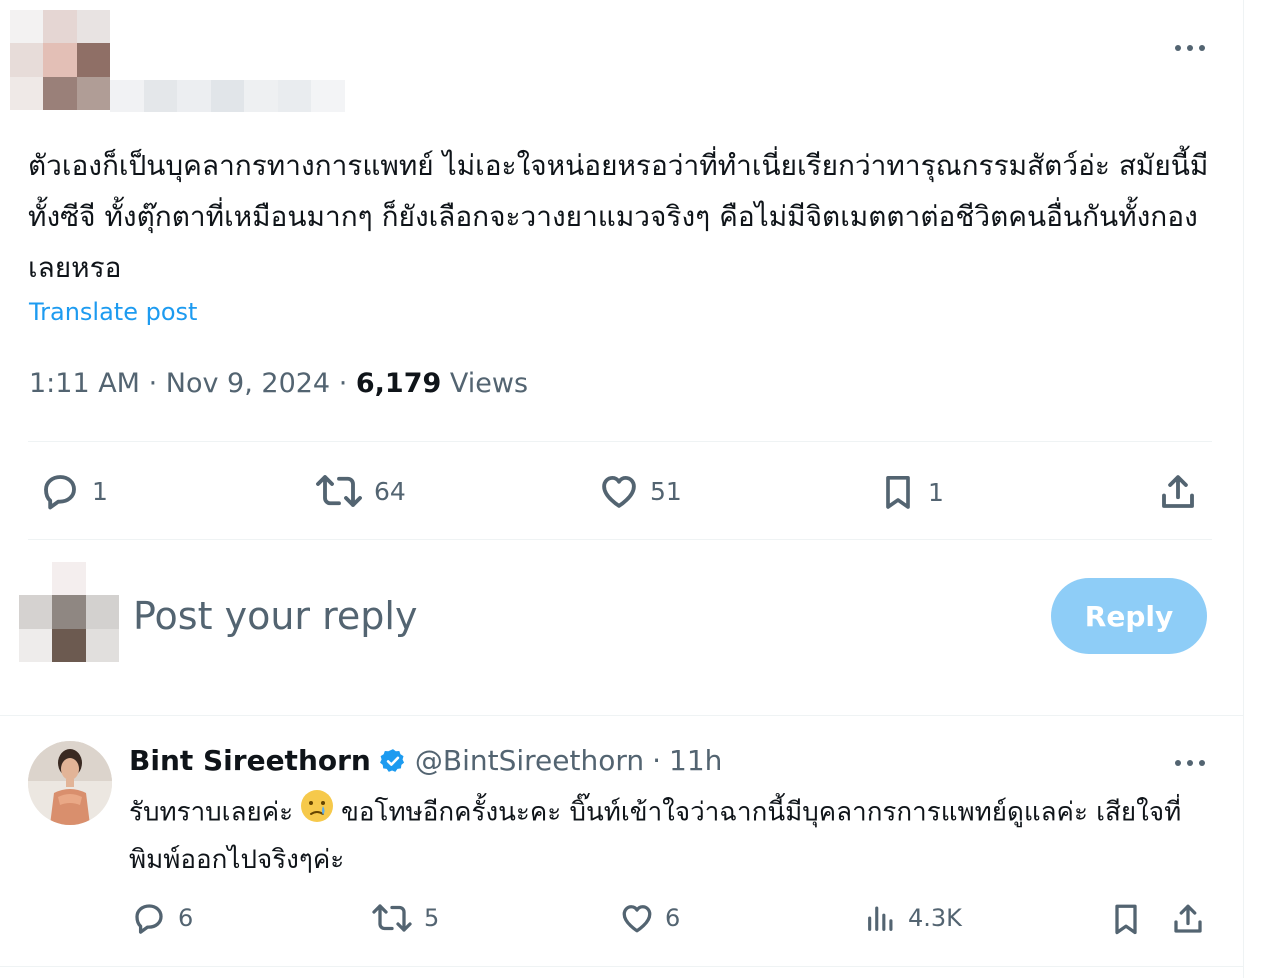 The width and height of the screenshot is (1280, 978). I want to click on author-name-pixelated, so click(228, 96).